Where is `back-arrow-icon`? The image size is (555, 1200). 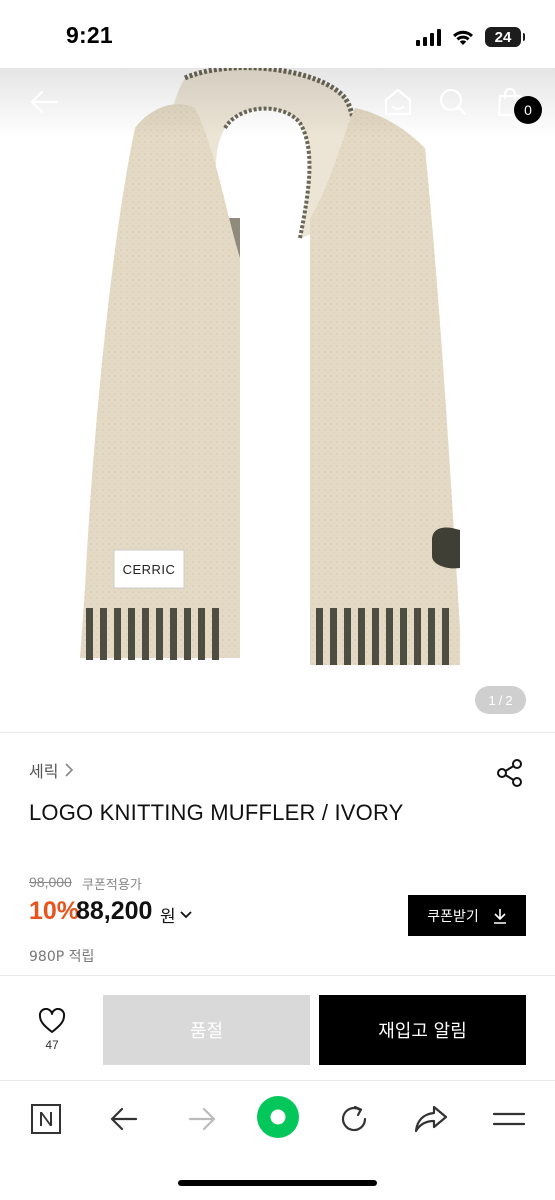 back-arrow-icon is located at coordinates (44, 102).